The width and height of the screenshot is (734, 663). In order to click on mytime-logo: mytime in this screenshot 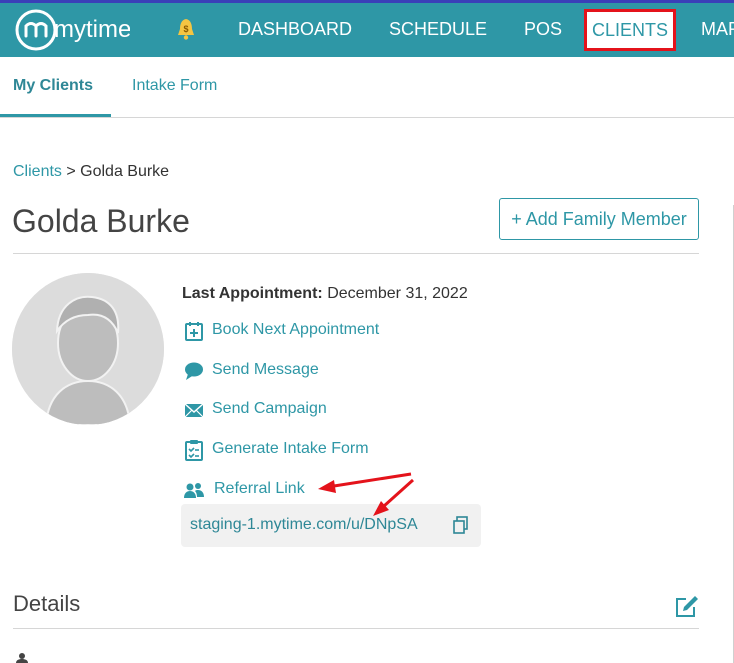, I will do `click(72, 30)`.